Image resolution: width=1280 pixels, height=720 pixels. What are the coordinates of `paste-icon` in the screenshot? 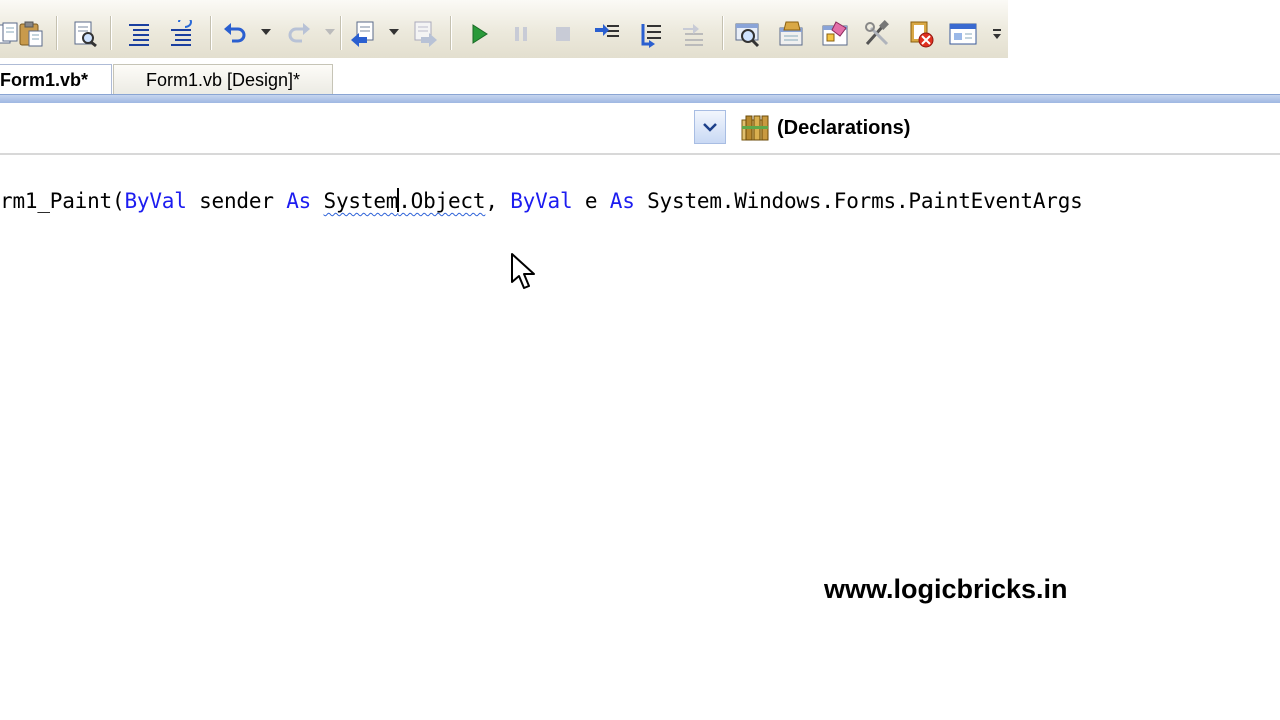 It's located at (31, 34).